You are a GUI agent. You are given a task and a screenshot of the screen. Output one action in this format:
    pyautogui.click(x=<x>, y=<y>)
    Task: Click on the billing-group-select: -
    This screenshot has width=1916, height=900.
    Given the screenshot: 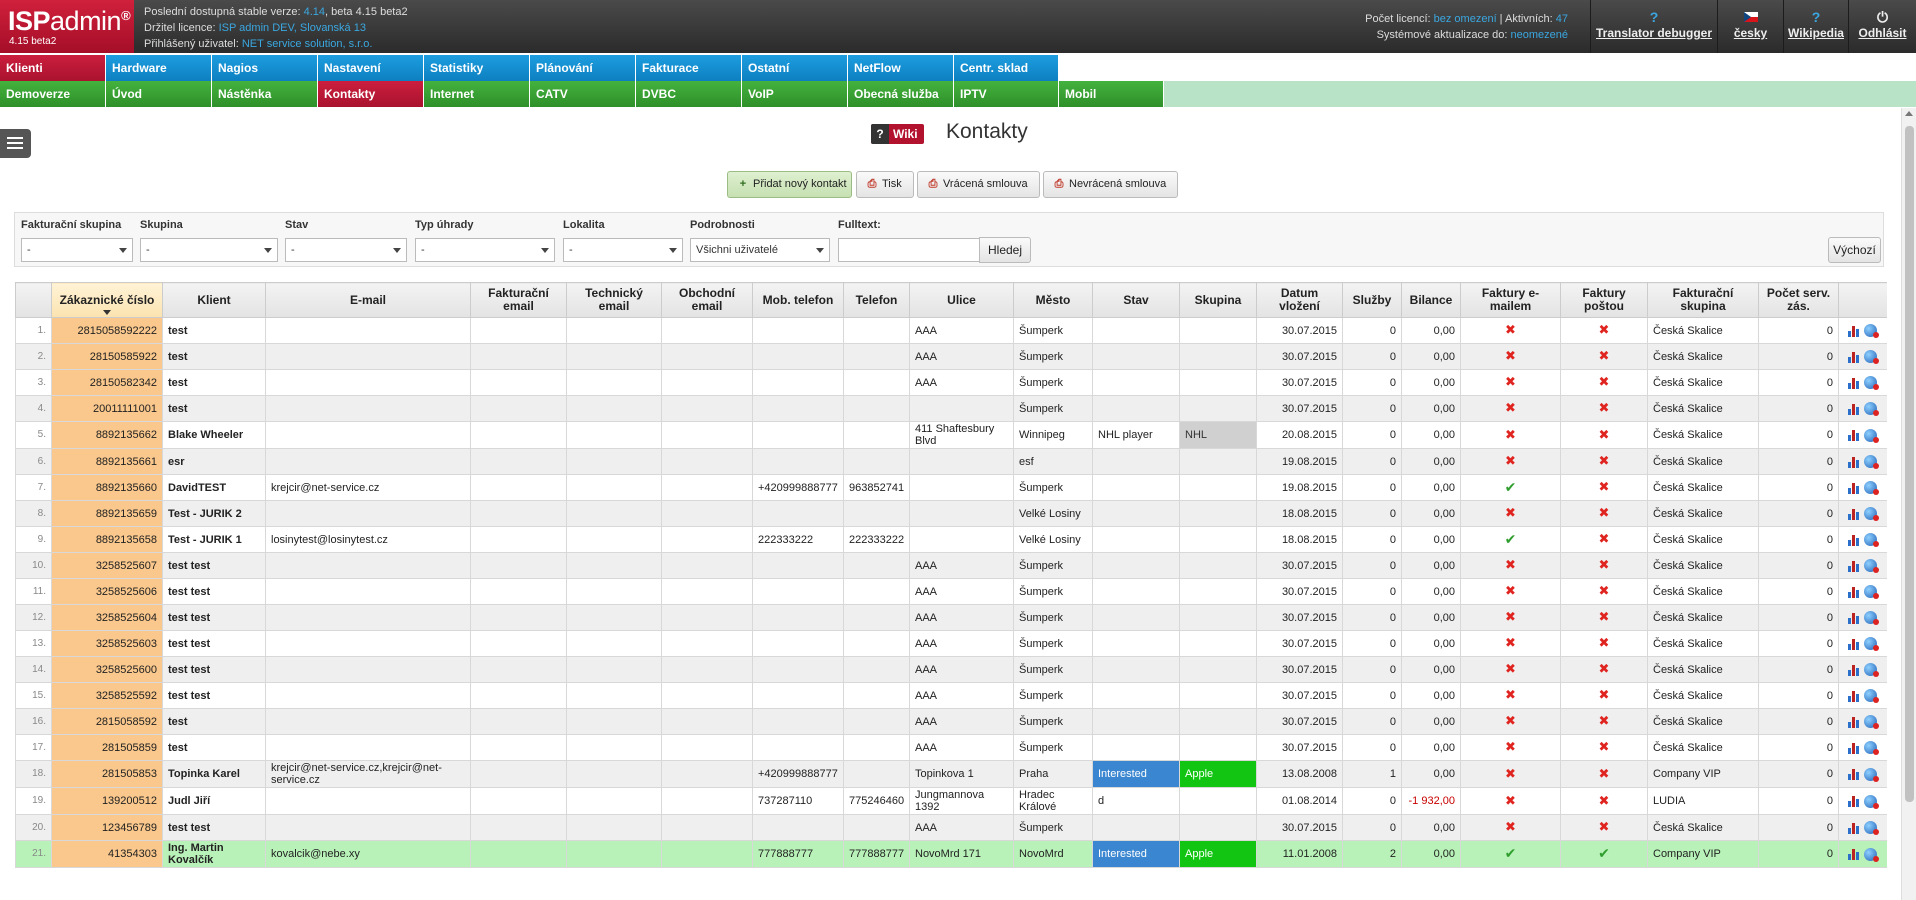 What is the action you would take?
    pyautogui.click(x=77, y=250)
    